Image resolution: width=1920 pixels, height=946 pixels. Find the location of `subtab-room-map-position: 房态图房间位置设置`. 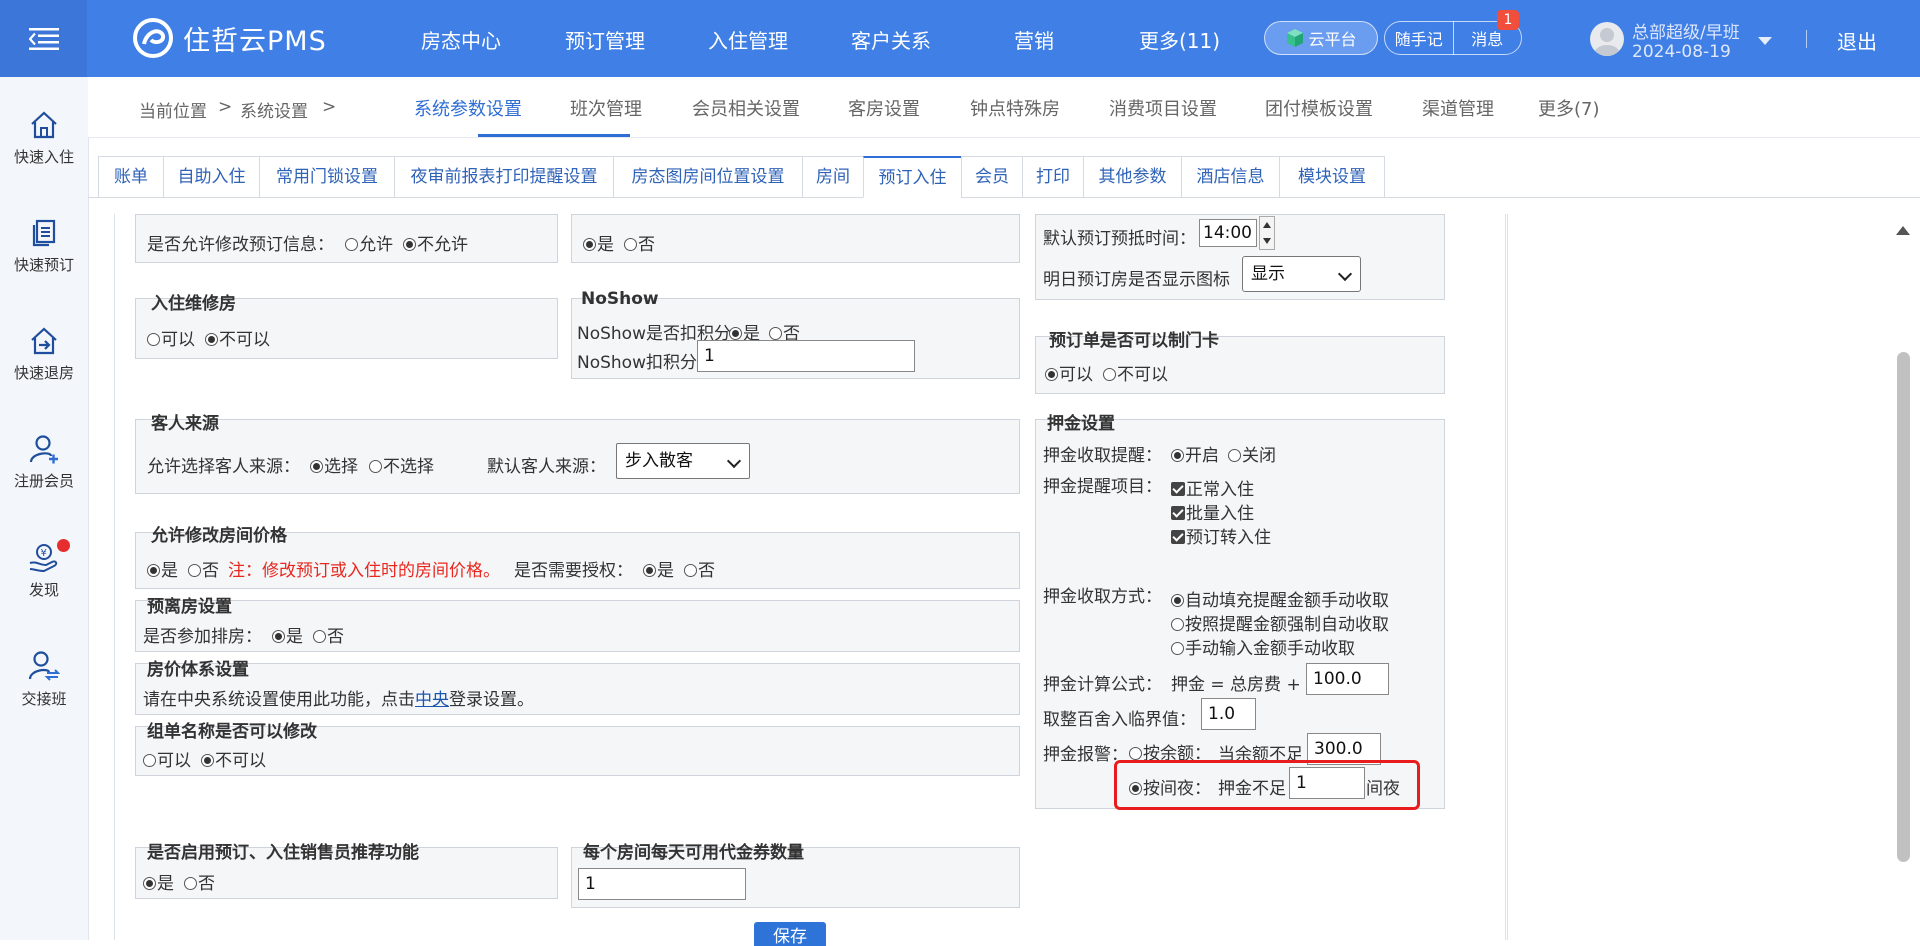

subtab-room-map-position: 房态图房间位置设置 is located at coordinates (708, 177).